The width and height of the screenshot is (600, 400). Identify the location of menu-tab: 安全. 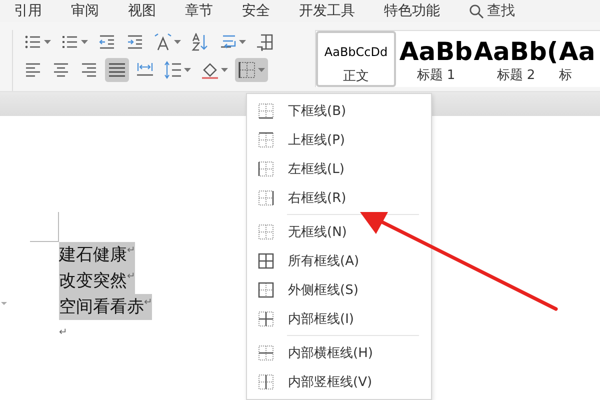
(256, 11).